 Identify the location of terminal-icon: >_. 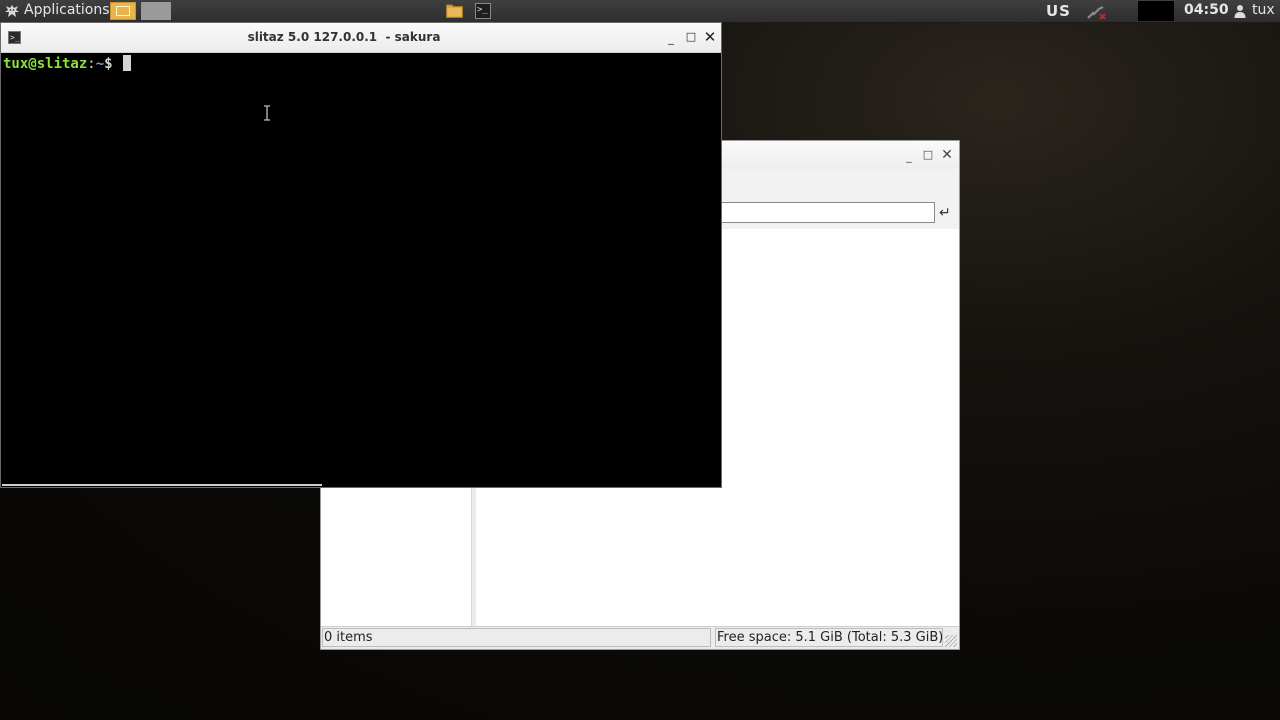
(483, 11).